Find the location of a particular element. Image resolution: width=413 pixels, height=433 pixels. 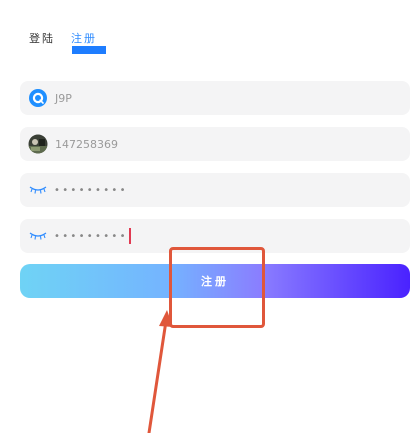

annotation-arrow is located at coordinates (160, 371).